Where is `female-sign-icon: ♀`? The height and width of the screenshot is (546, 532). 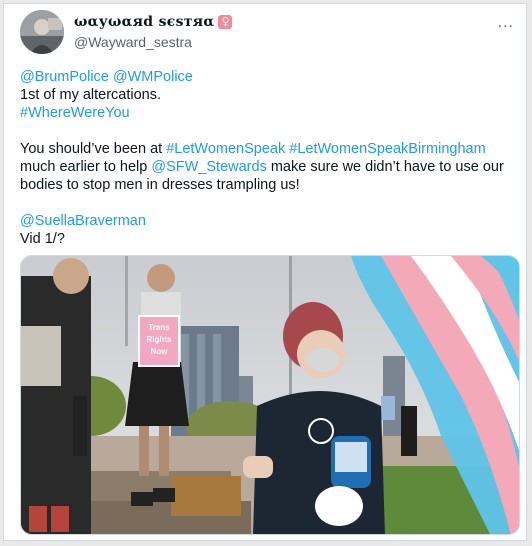
female-sign-icon: ♀ is located at coordinates (225, 22).